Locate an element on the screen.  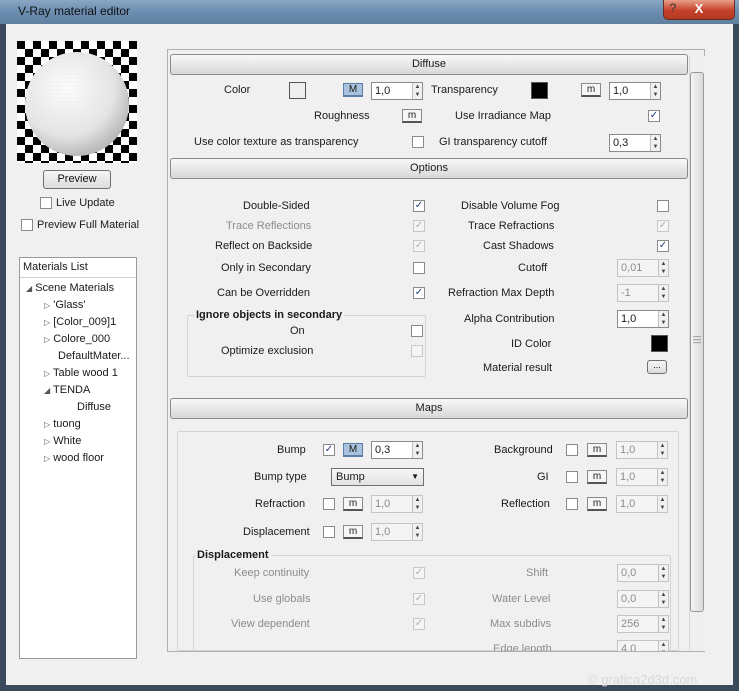
optimize-exclusion-checkbox is located at coordinates (417, 351).